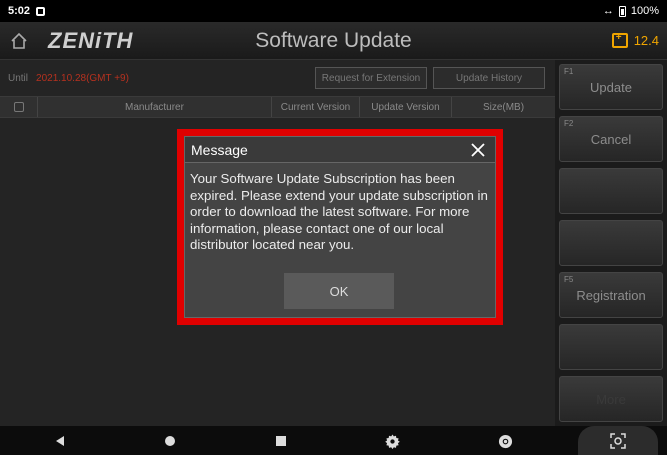 The width and height of the screenshot is (667, 455). What do you see at coordinates (333, 440) in the screenshot?
I see `system-nav-bar` at bounding box center [333, 440].